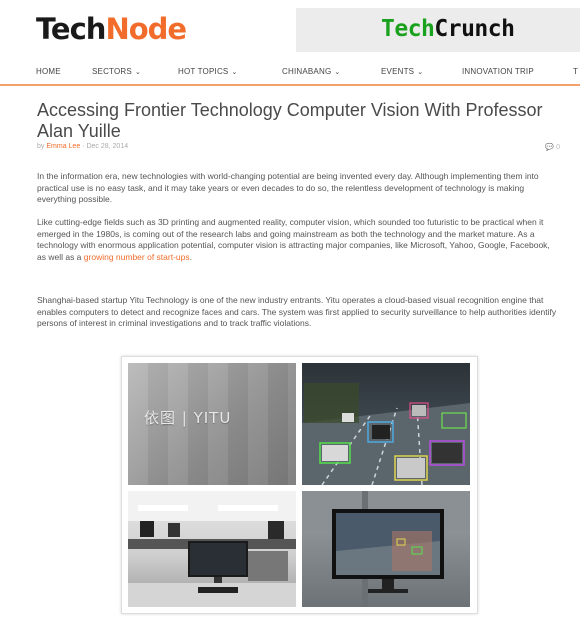 The width and height of the screenshot is (580, 624). I want to click on article-date: Dec 28, 2014, so click(107, 146).